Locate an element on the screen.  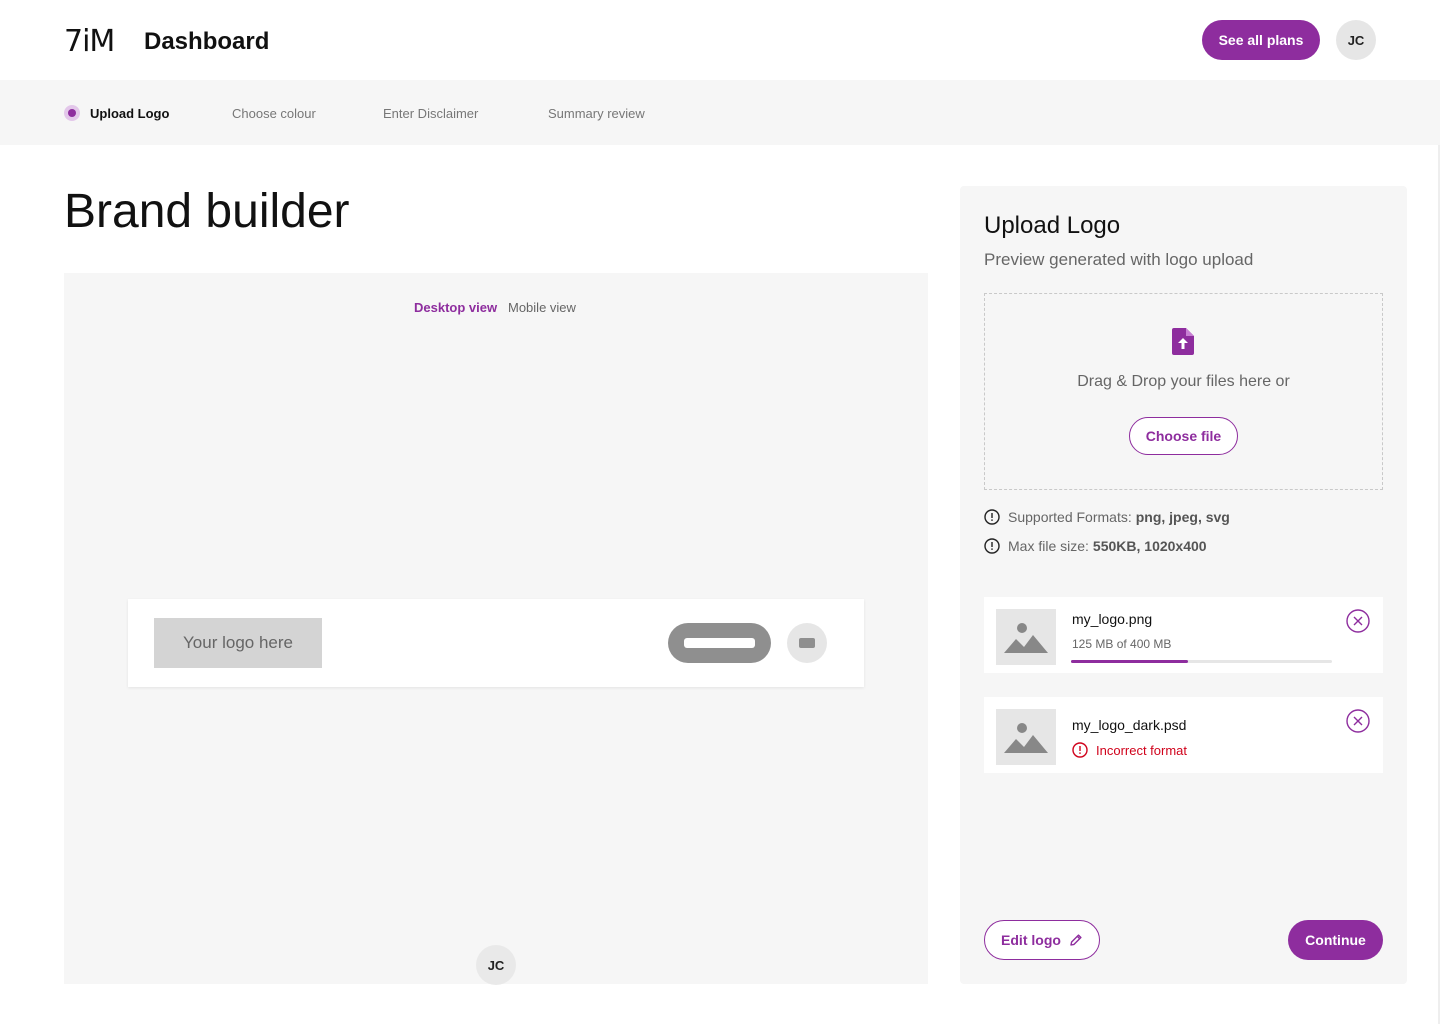
tab-desktop-view: Desktop view is located at coordinates (455, 307).